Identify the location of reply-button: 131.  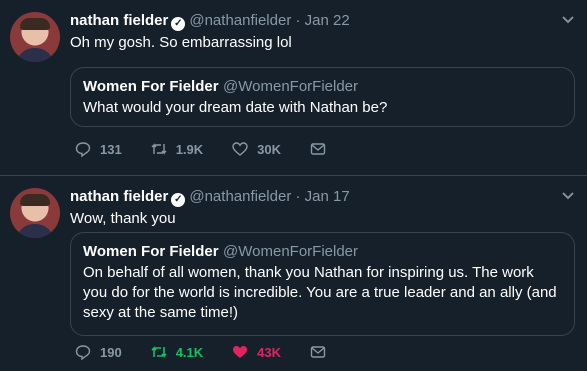
(98, 149).